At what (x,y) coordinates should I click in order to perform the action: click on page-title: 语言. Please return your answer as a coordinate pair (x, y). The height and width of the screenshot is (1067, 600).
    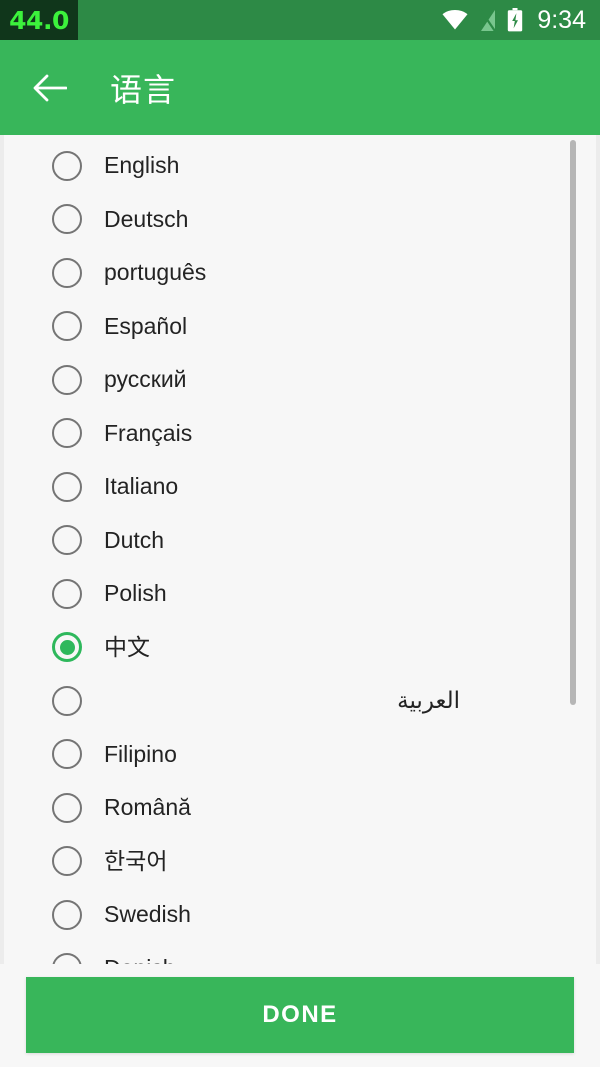
    Looking at the image, I should click on (143, 89).